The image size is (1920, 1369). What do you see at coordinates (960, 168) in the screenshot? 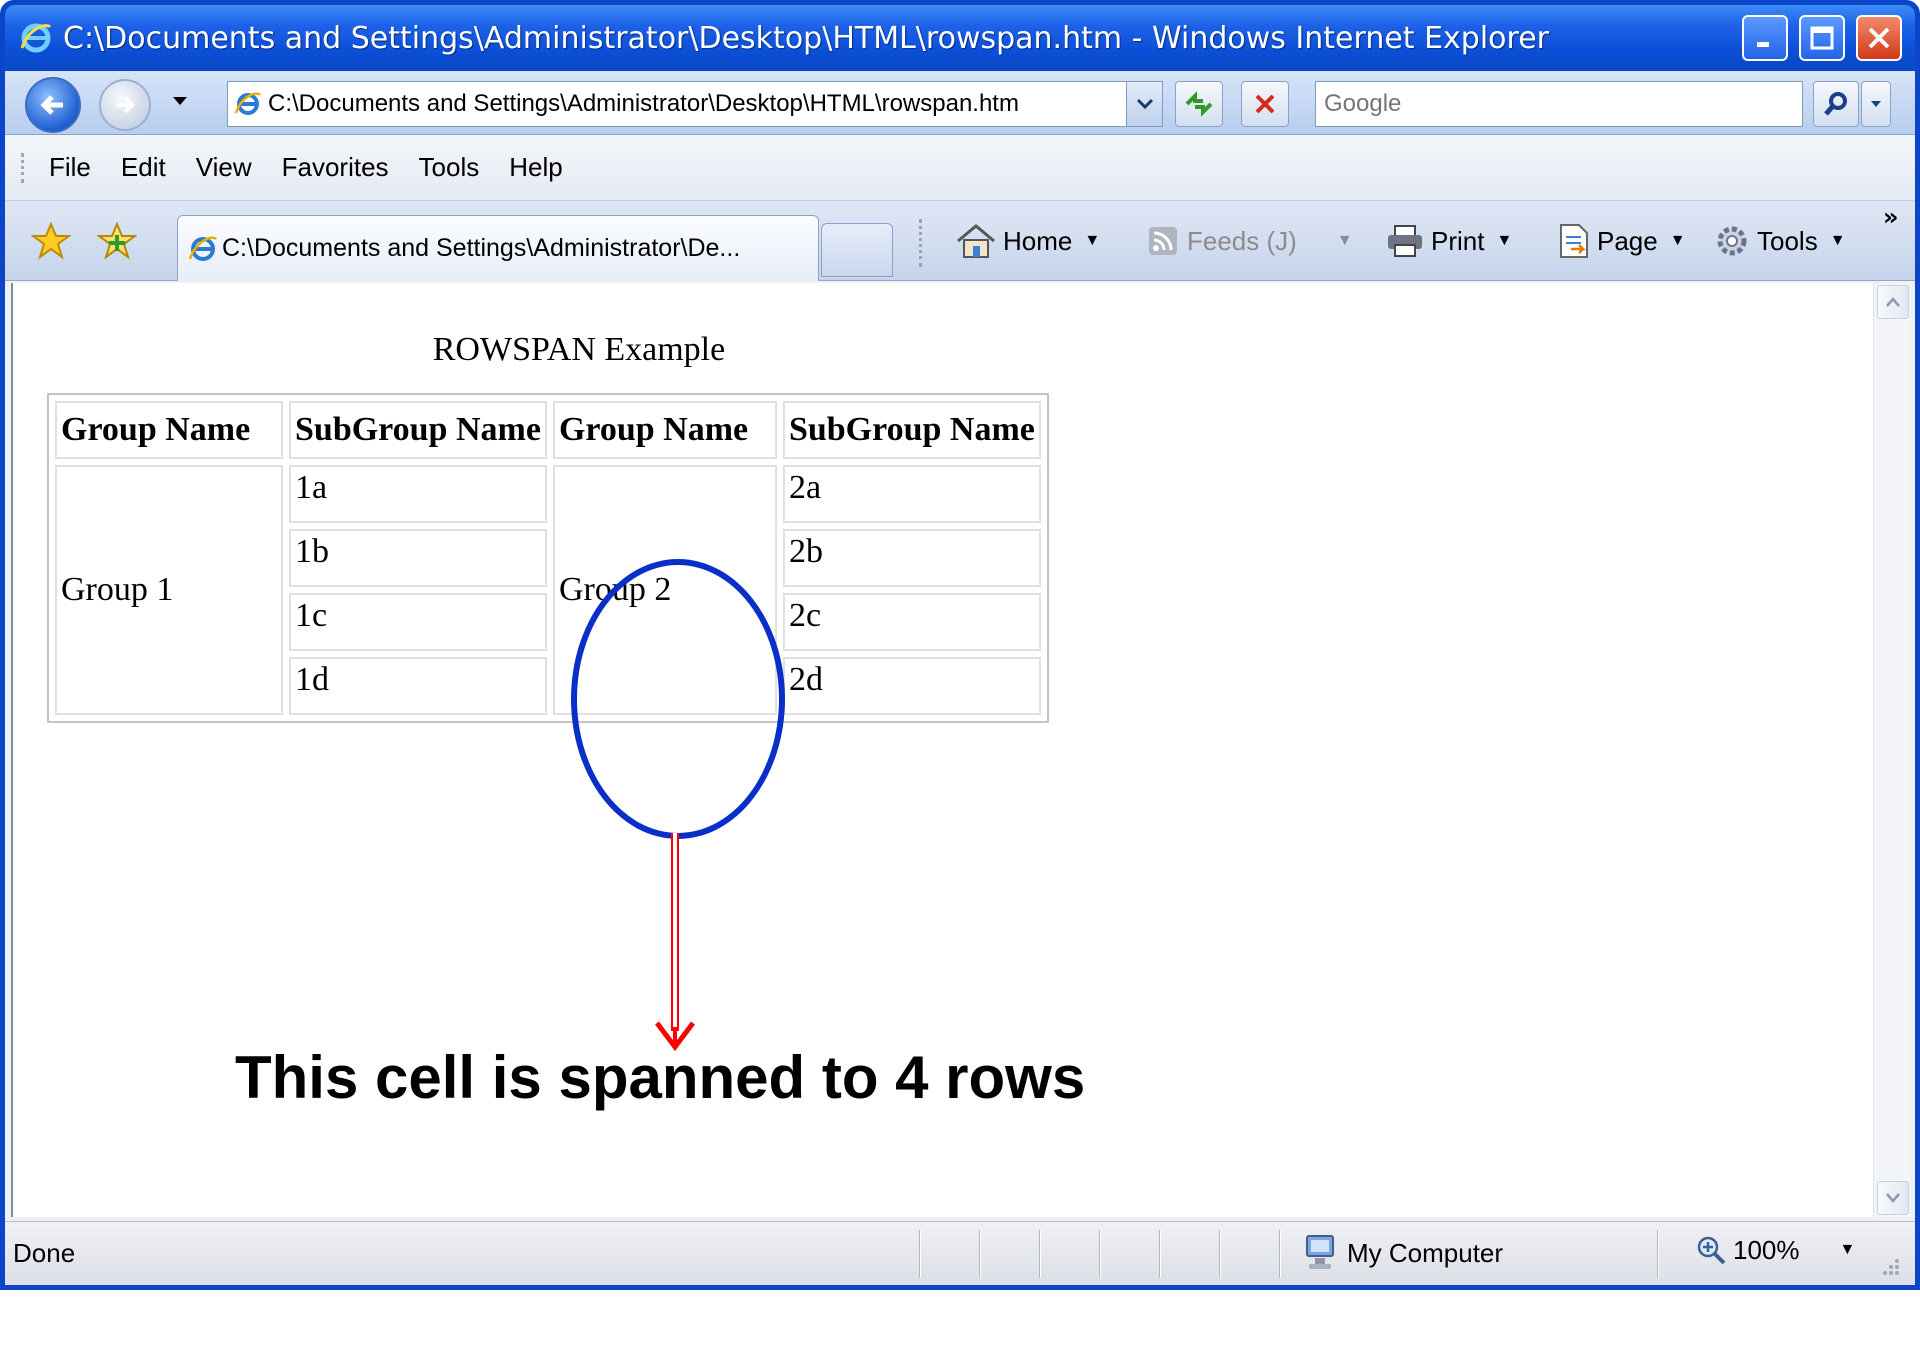
I see `menu-bar: File Edit View Favorites Tools Help` at bounding box center [960, 168].